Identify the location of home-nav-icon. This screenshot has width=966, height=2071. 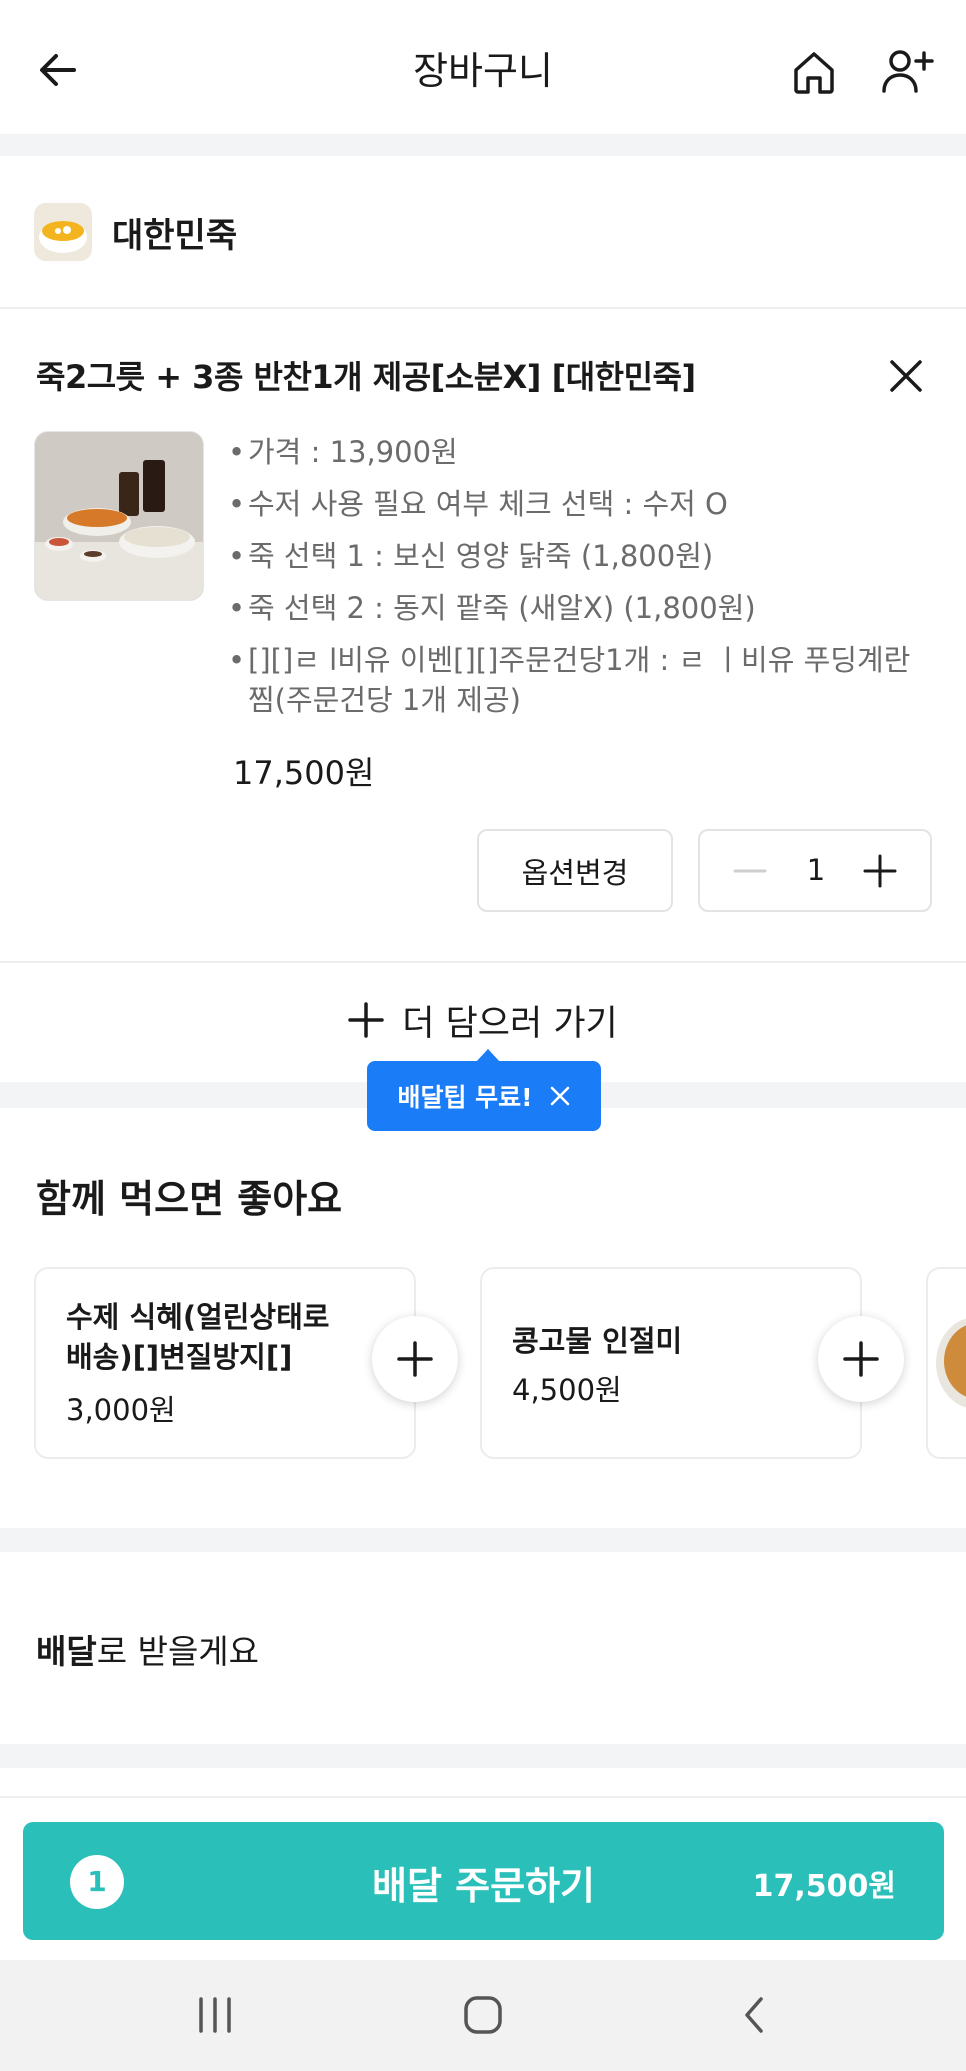
(483, 2015).